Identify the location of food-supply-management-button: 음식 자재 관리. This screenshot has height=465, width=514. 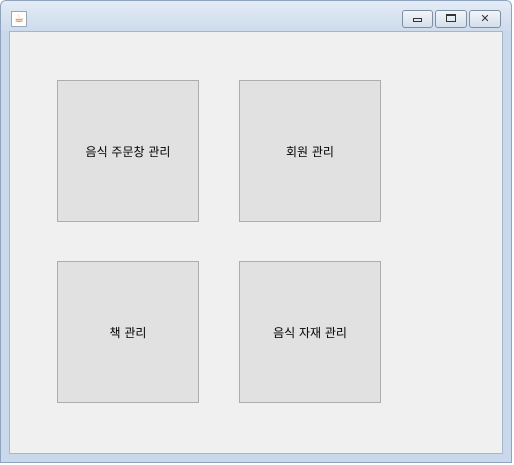
(310, 332).